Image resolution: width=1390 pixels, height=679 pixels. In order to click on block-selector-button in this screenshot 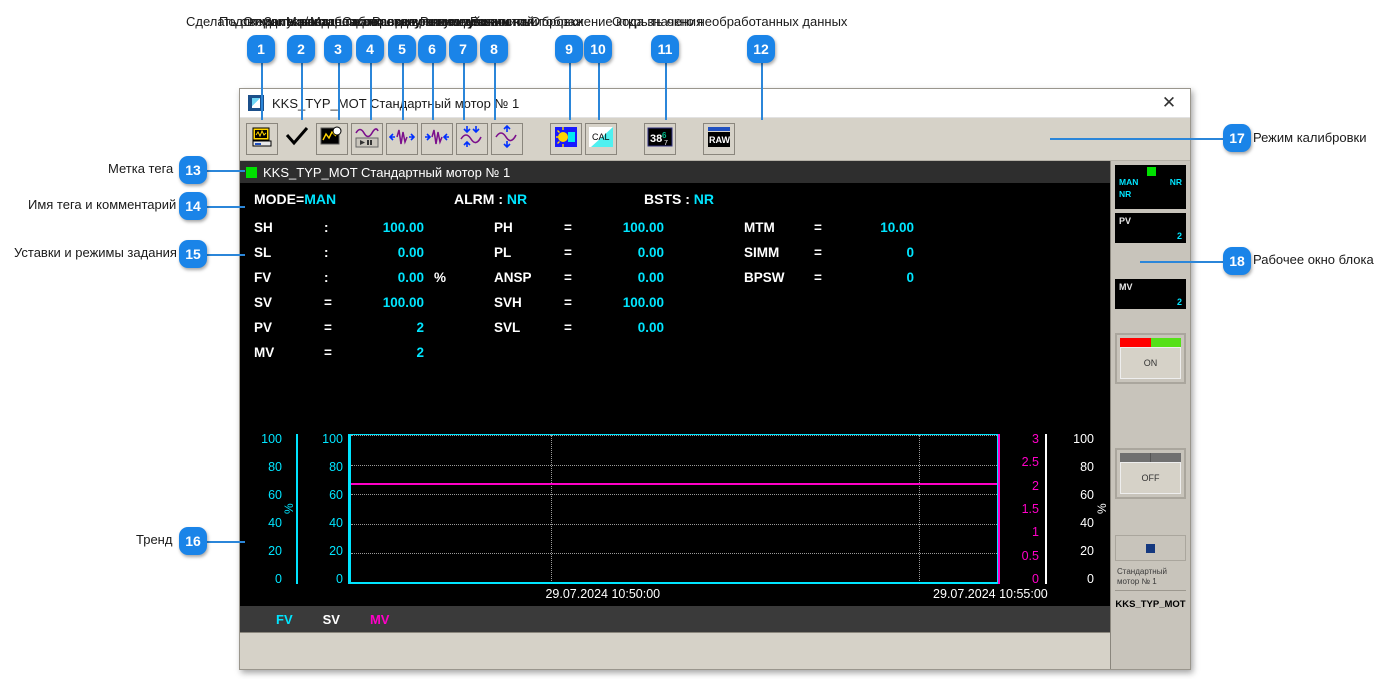, I will do `click(1150, 548)`.